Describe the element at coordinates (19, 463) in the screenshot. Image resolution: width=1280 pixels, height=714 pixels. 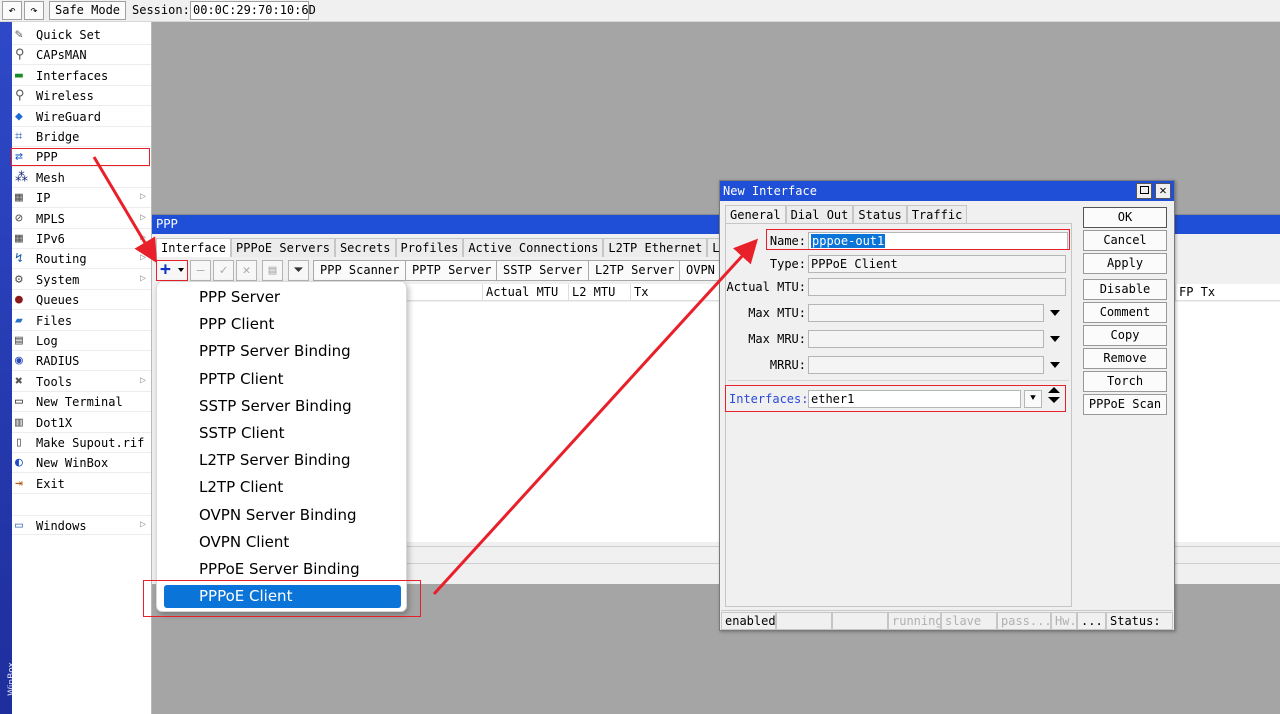
I see `winbox-icon: ◐` at that location.